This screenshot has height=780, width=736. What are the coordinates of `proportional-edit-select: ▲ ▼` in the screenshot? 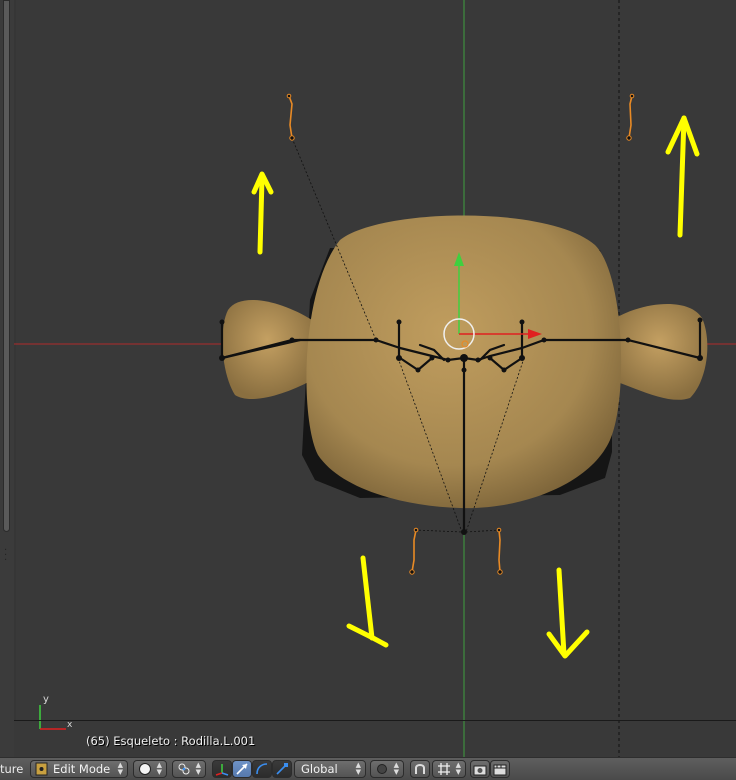 It's located at (387, 769).